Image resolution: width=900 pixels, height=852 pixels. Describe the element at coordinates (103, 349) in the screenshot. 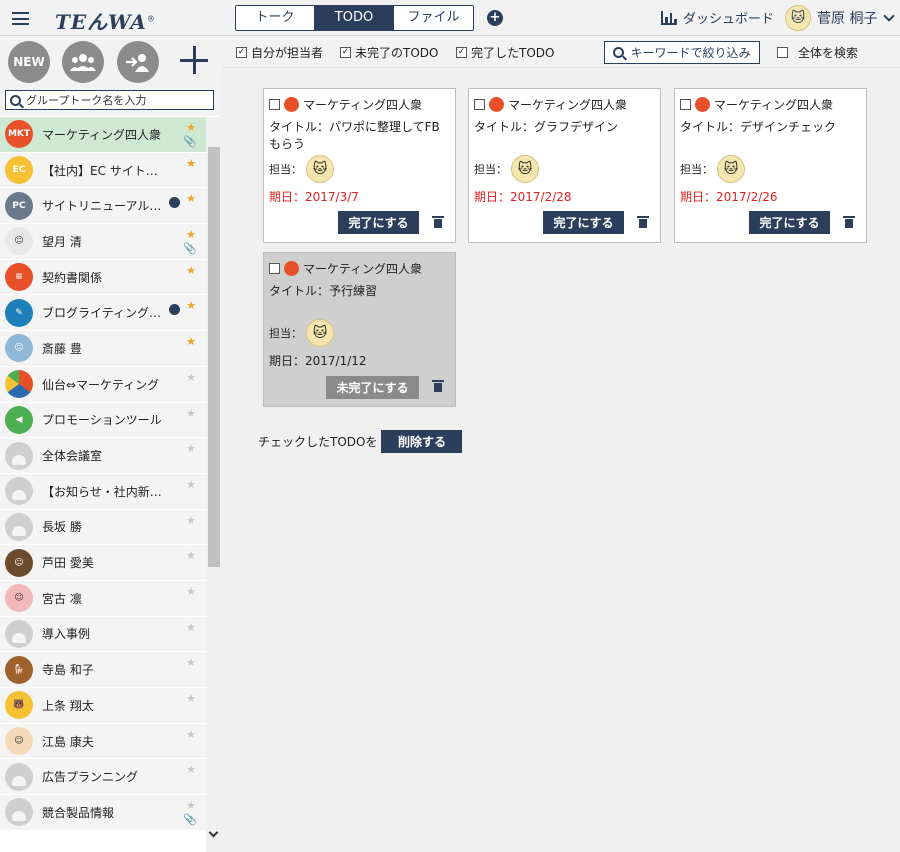

I see `list-item: ☺ 斎藤 豊 ★` at that location.